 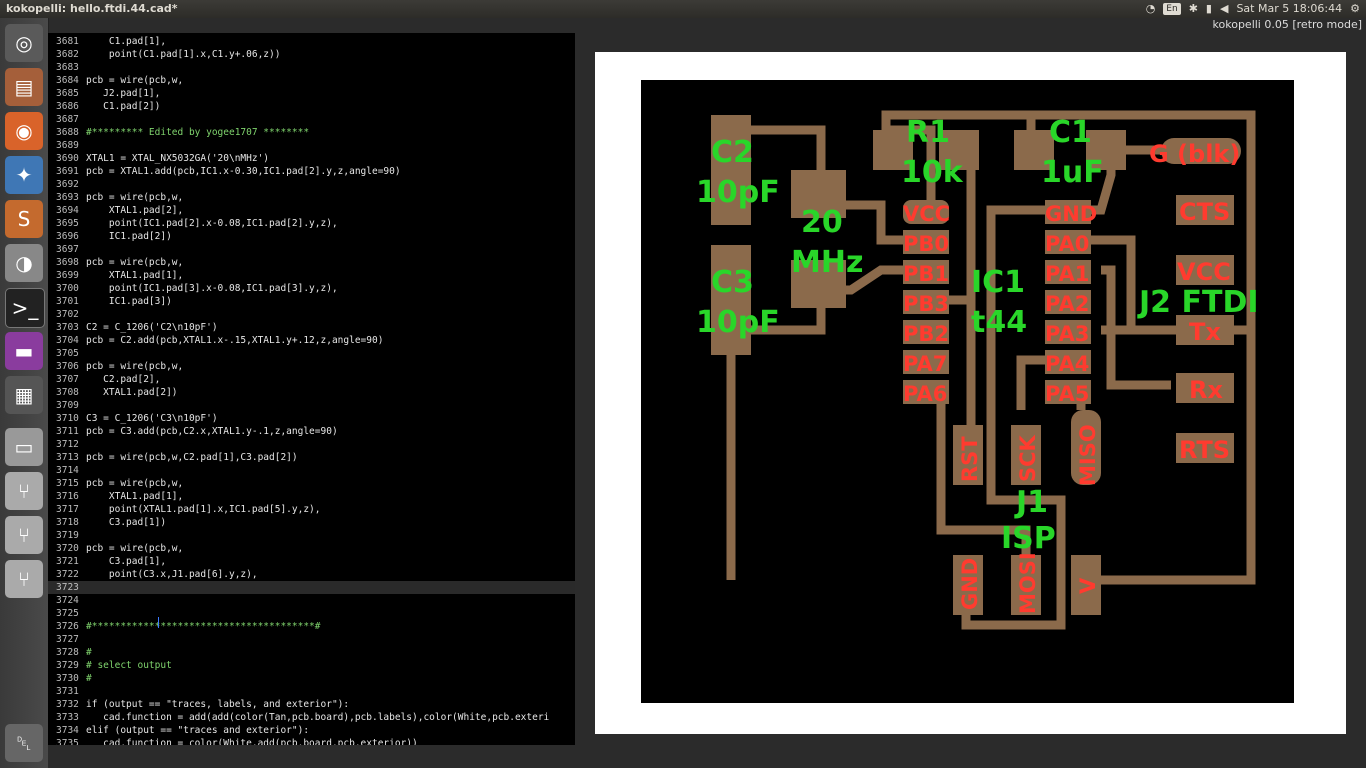 What do you see at coordinates (311, 262) in the screenshot?
I see `code-line: 3698 pcb = wire(pcb,w,` at bounding box center [311, 262].